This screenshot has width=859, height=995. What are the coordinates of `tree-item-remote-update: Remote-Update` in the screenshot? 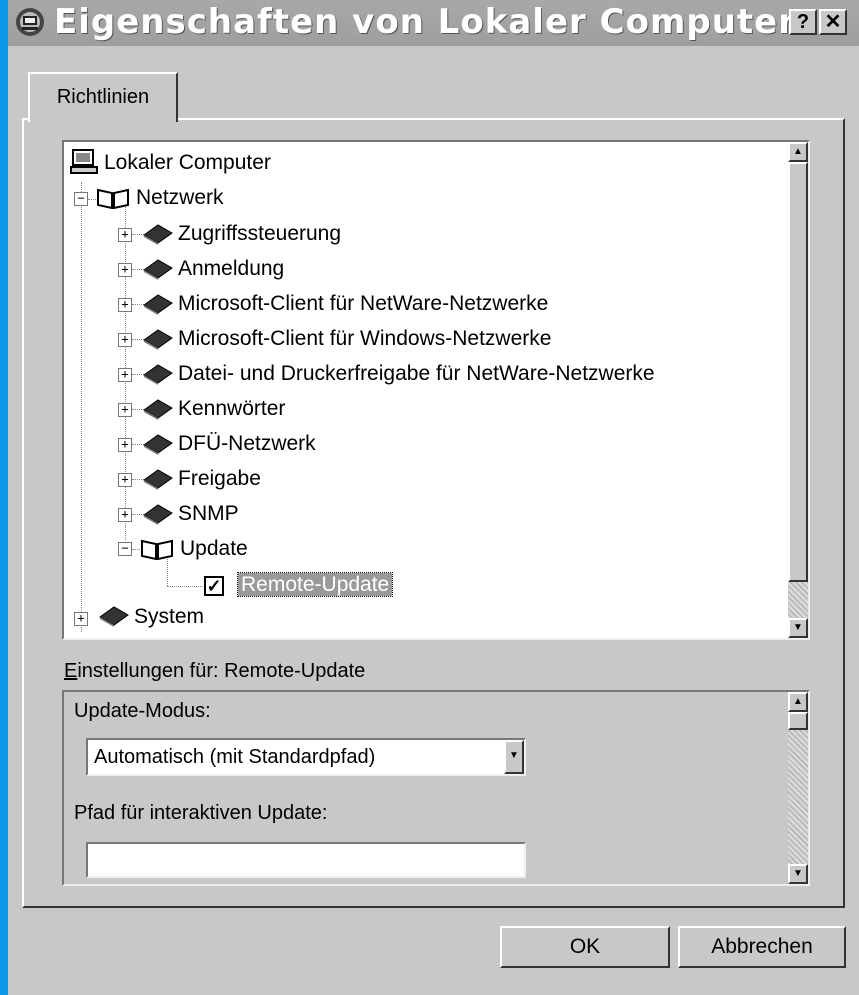 It's located at (315, 585).